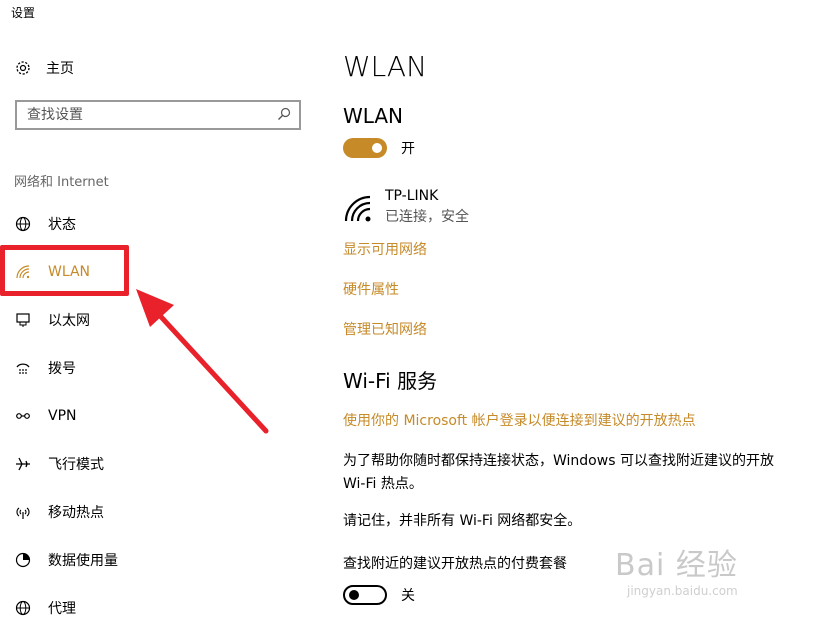 The width and height of the screenshot is (814, 632). What do you see at coordinates (23, 68) in the screenshot?
I see `gear-icon` at bounding box center [23, 68].